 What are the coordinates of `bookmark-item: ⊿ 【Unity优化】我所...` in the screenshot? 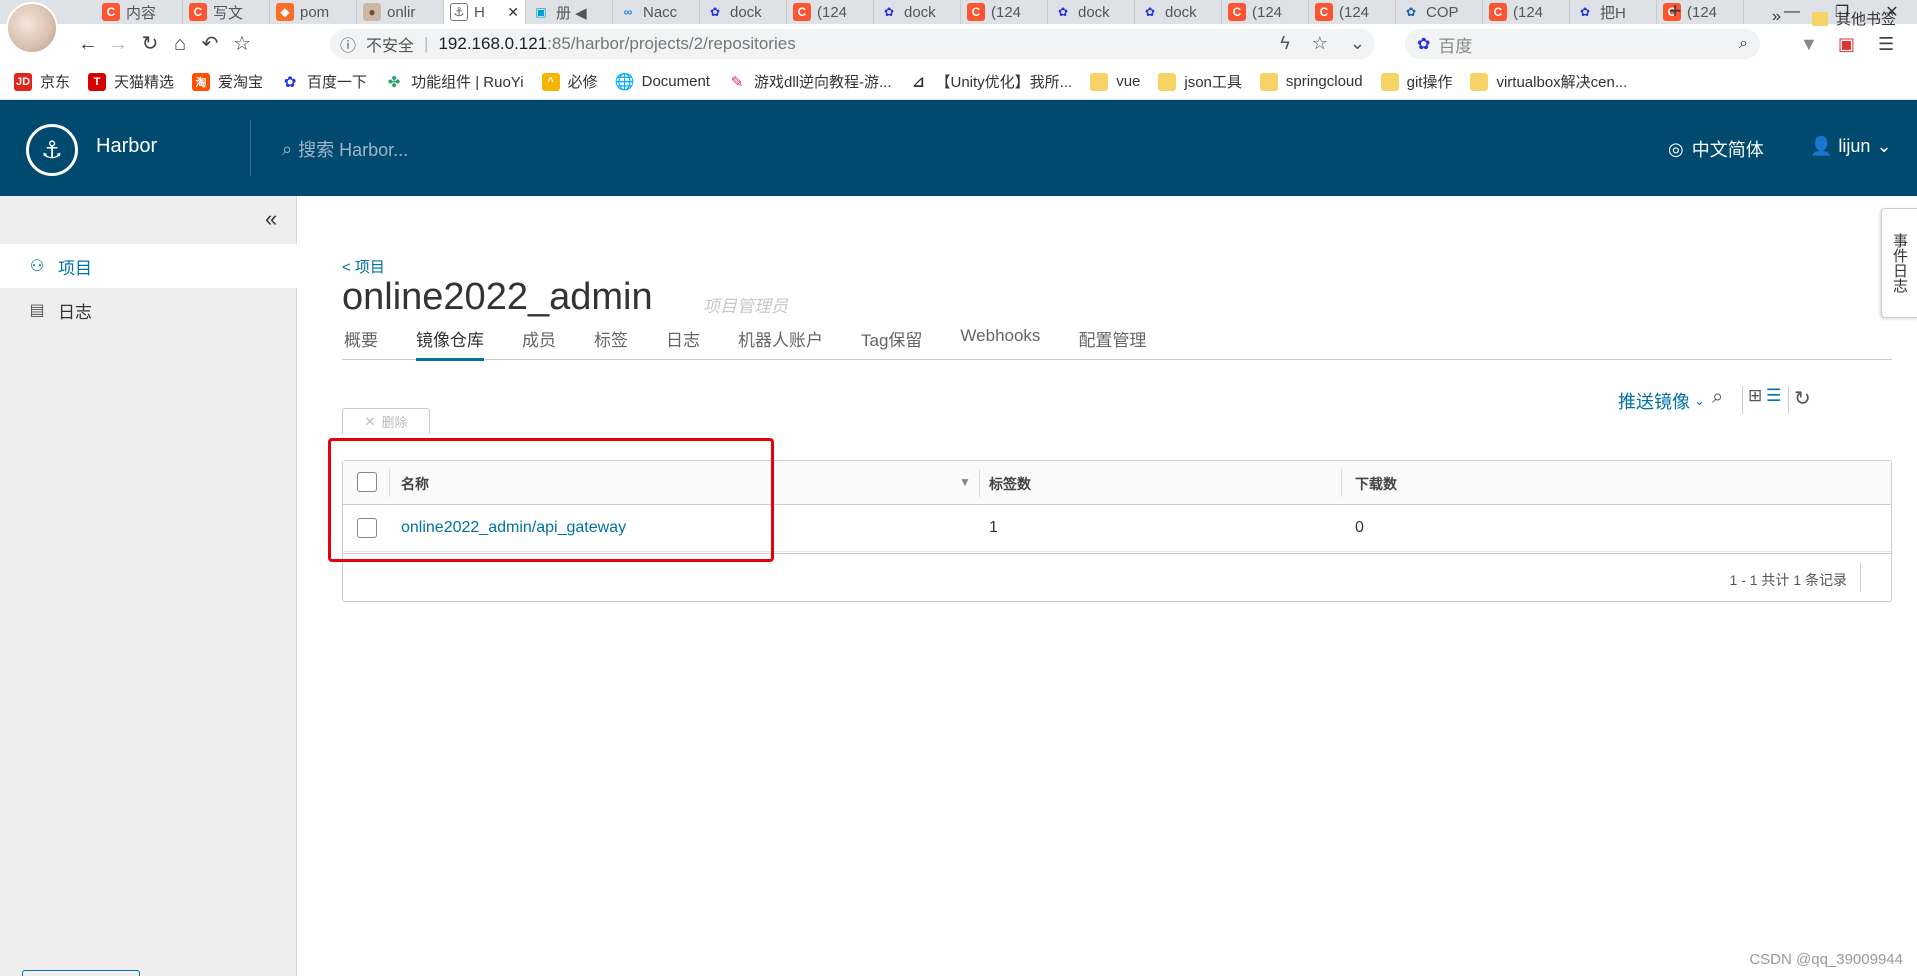 It's located at (991, 81).